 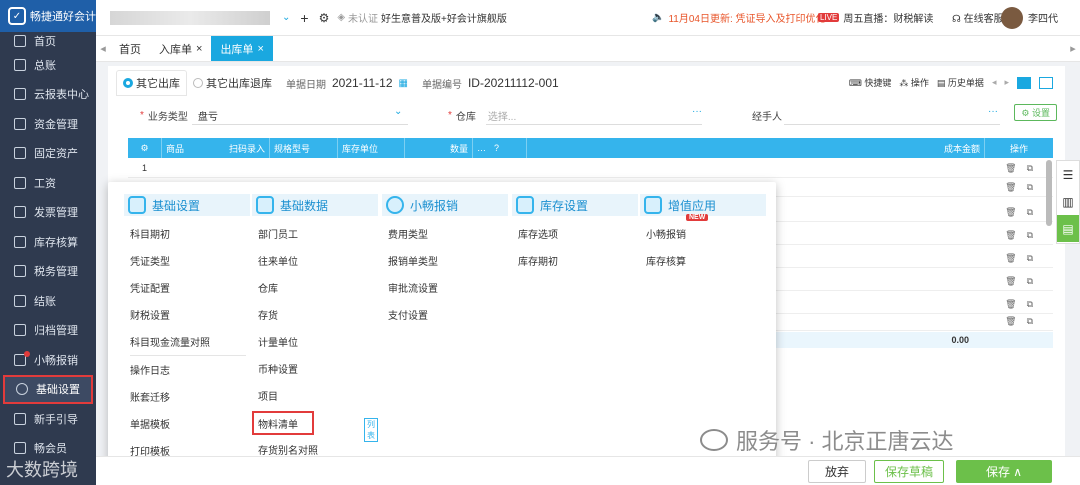 I want to click on biz-type-field: * 业务类型 盘亏, so click(x=179, y=115).